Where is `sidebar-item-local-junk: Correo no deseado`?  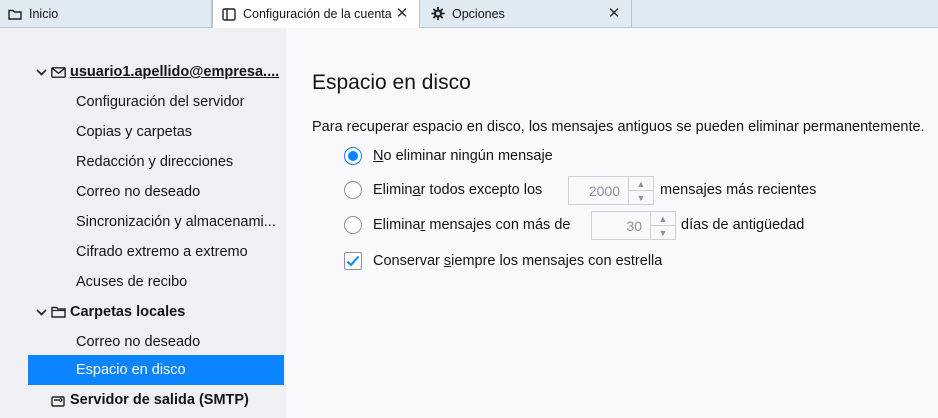 sidebar-item-local-junk: Correo no deseado is located at coordinates (156, 342).